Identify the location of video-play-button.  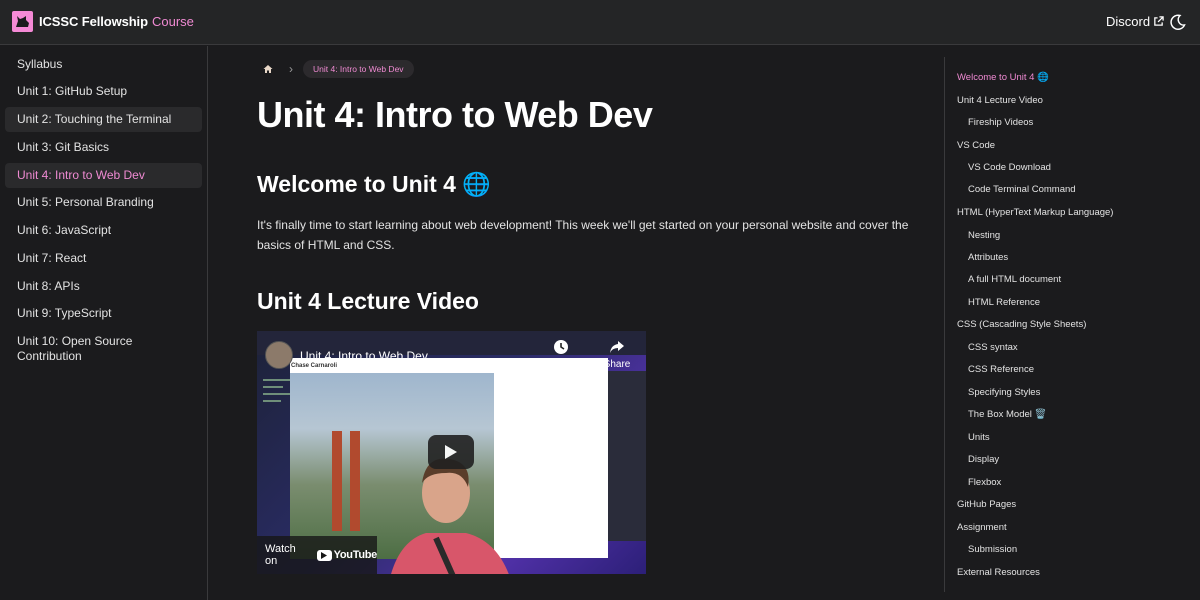
(451, 452).